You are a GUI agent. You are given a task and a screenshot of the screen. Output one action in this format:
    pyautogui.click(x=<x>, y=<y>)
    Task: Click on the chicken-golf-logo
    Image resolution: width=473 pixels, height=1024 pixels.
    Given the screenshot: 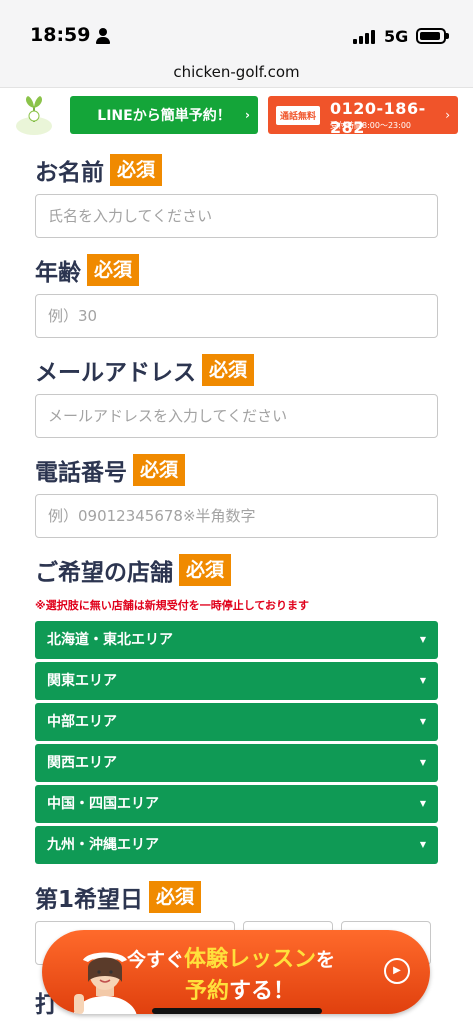 What is the action you would take?
    pyautogui.click(x=34, y=116)
    